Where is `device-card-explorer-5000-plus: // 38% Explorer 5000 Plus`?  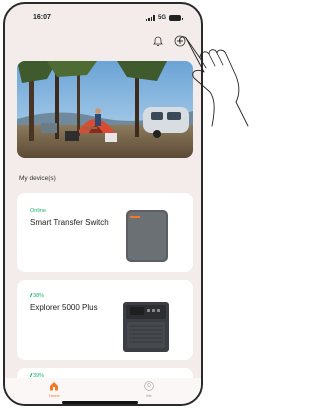 device-card-explorer-5000-plus: // 38% Explorer 5000 Plus is located at coordinates (105, 320).